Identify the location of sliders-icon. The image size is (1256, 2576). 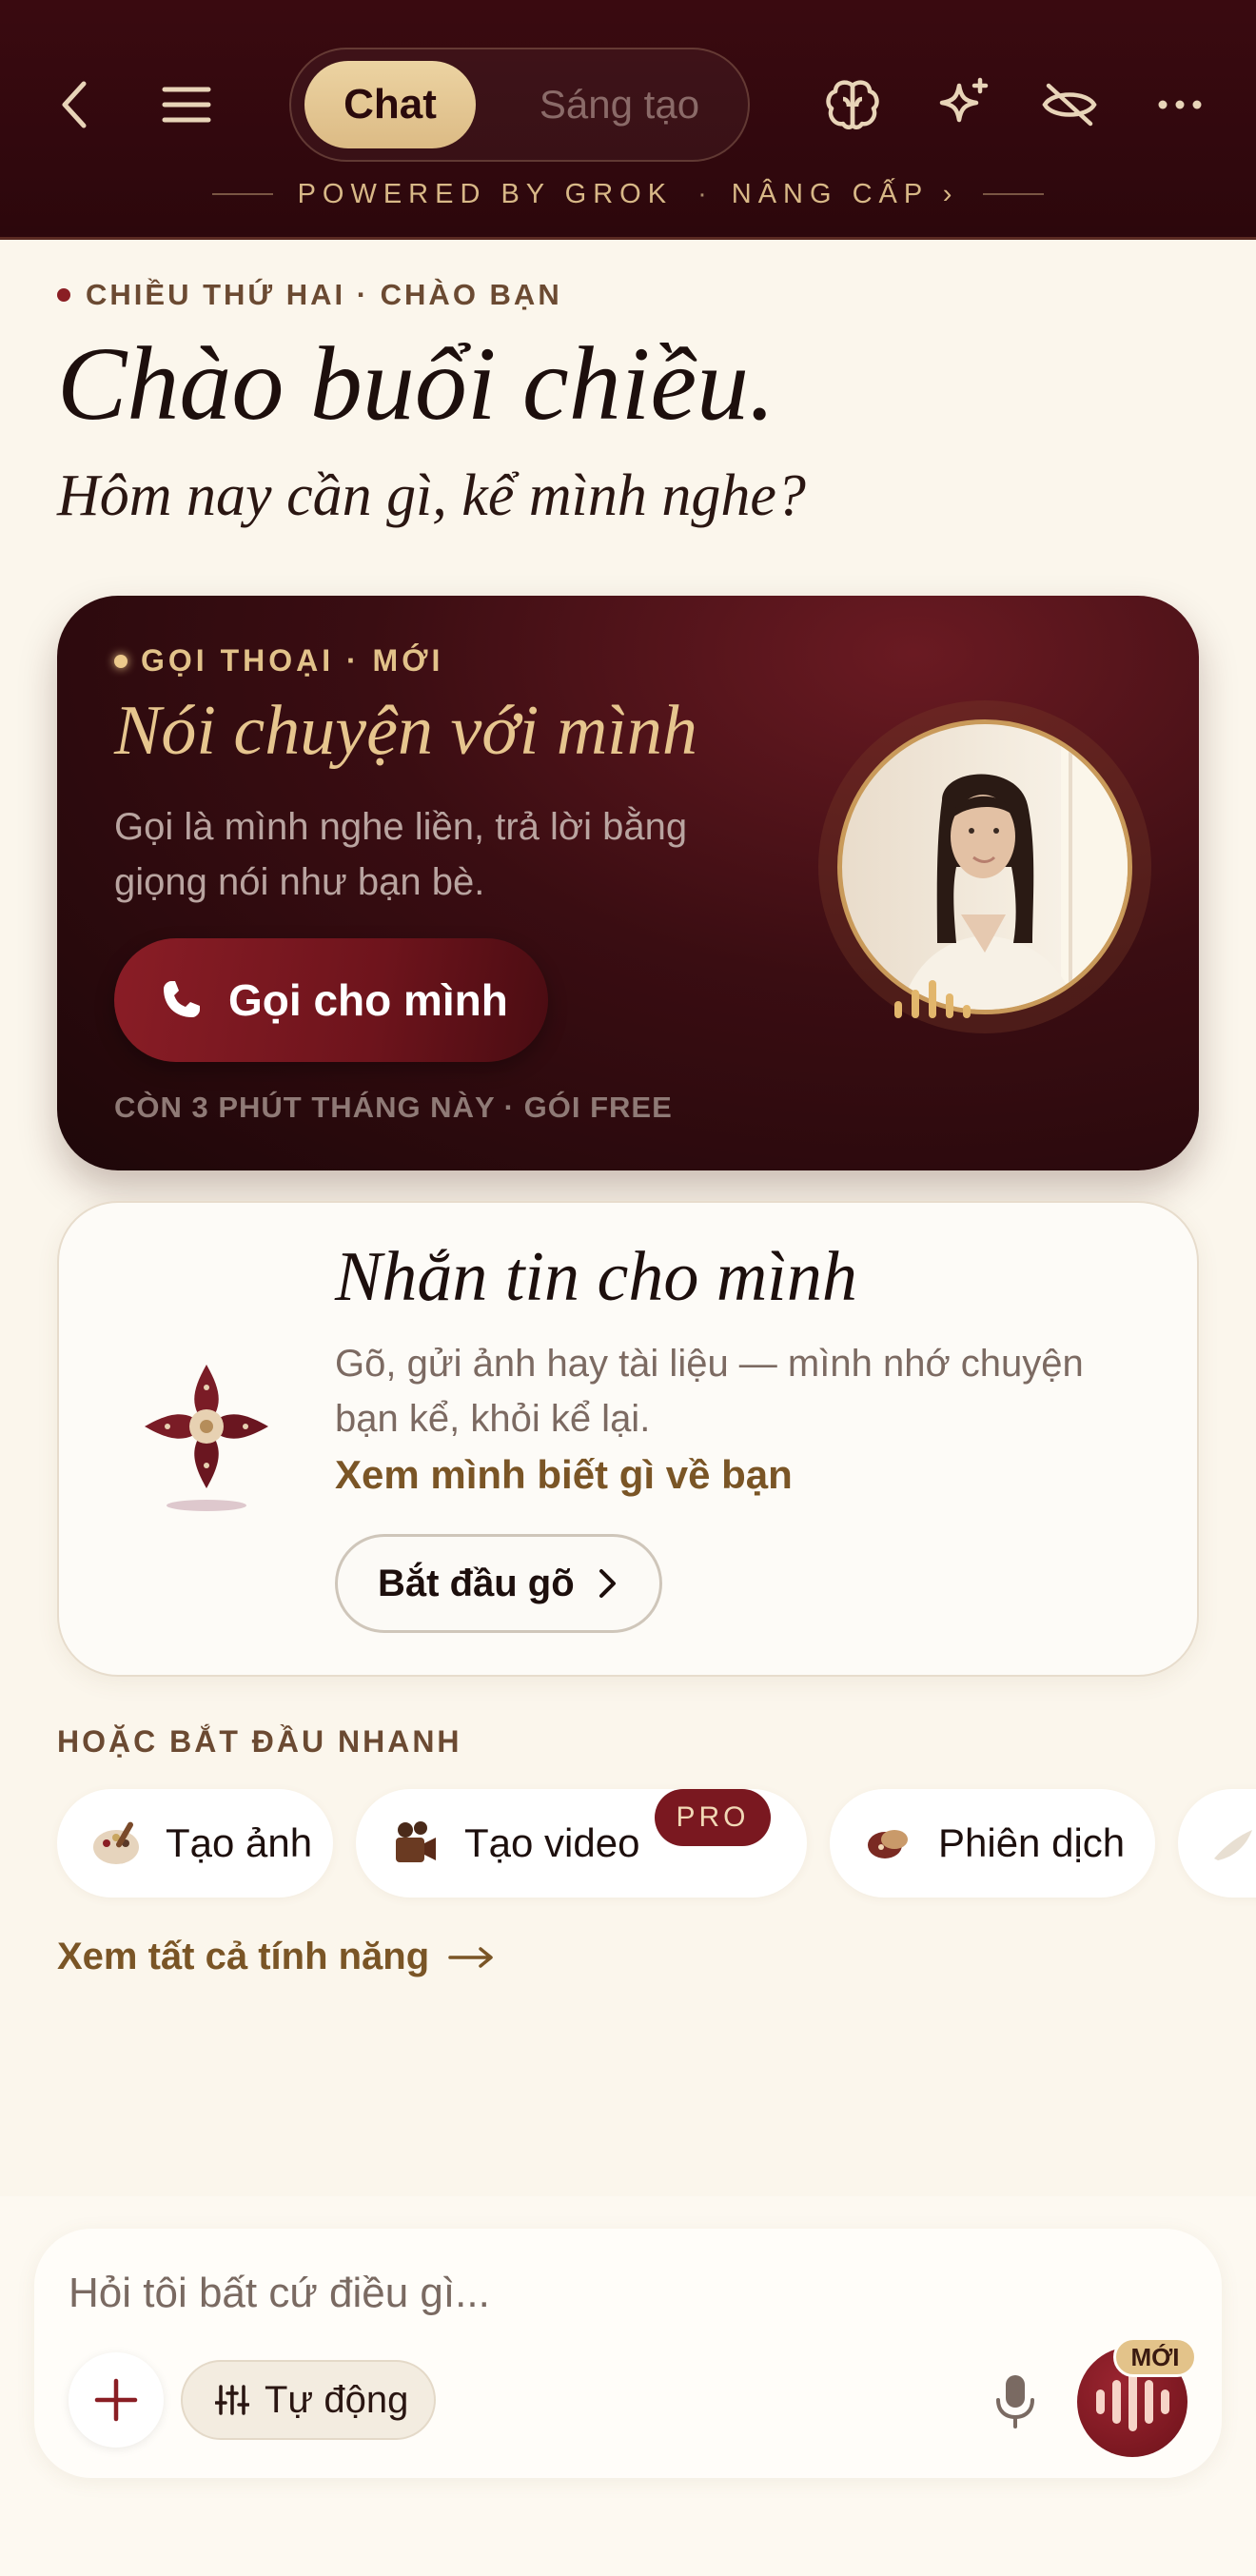
(232, 2400).